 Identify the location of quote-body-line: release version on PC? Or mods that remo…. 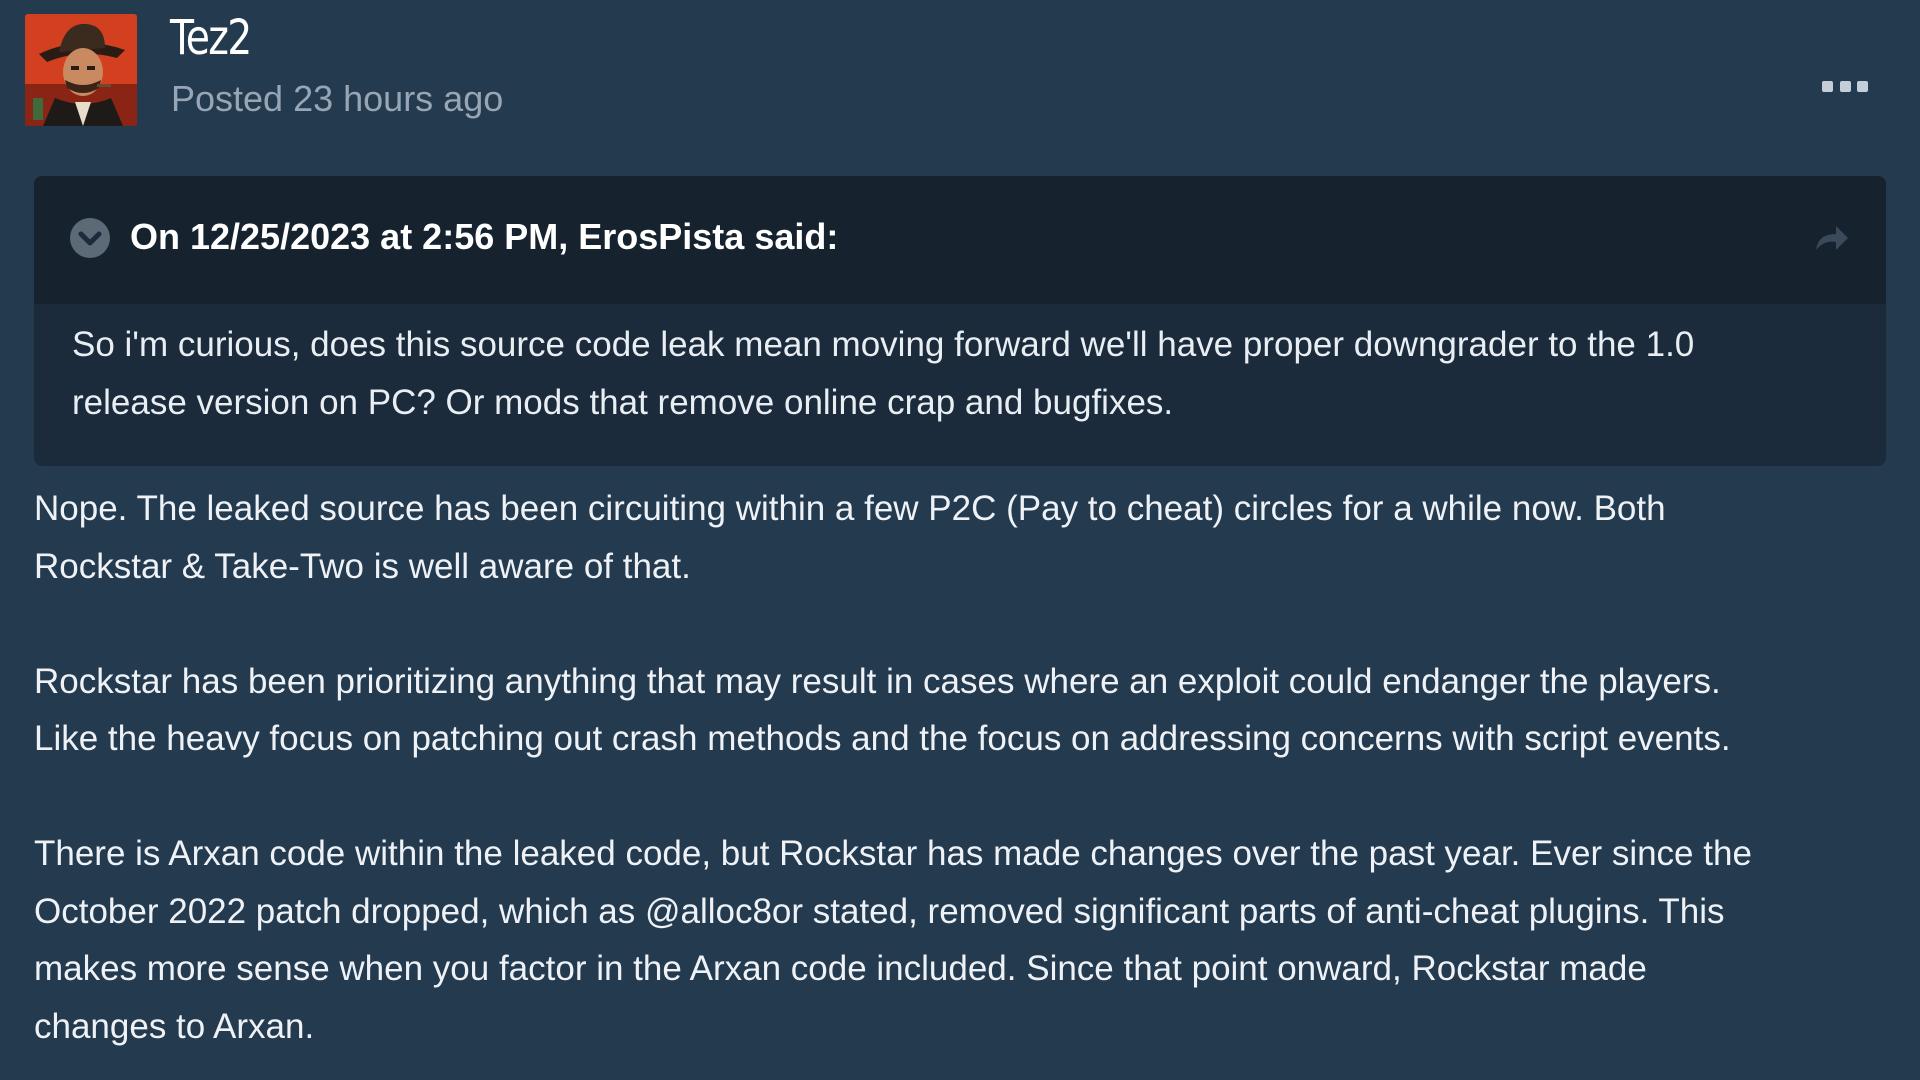
(623, 402).